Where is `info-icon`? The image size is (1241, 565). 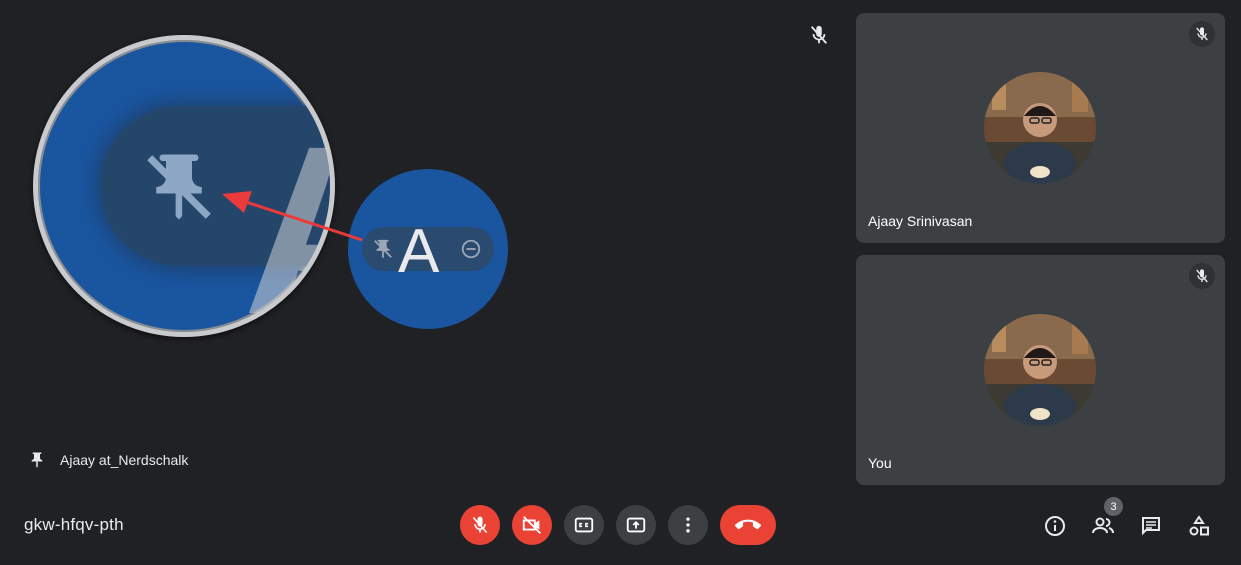 info-icon is located at coordinates (1055, 526).